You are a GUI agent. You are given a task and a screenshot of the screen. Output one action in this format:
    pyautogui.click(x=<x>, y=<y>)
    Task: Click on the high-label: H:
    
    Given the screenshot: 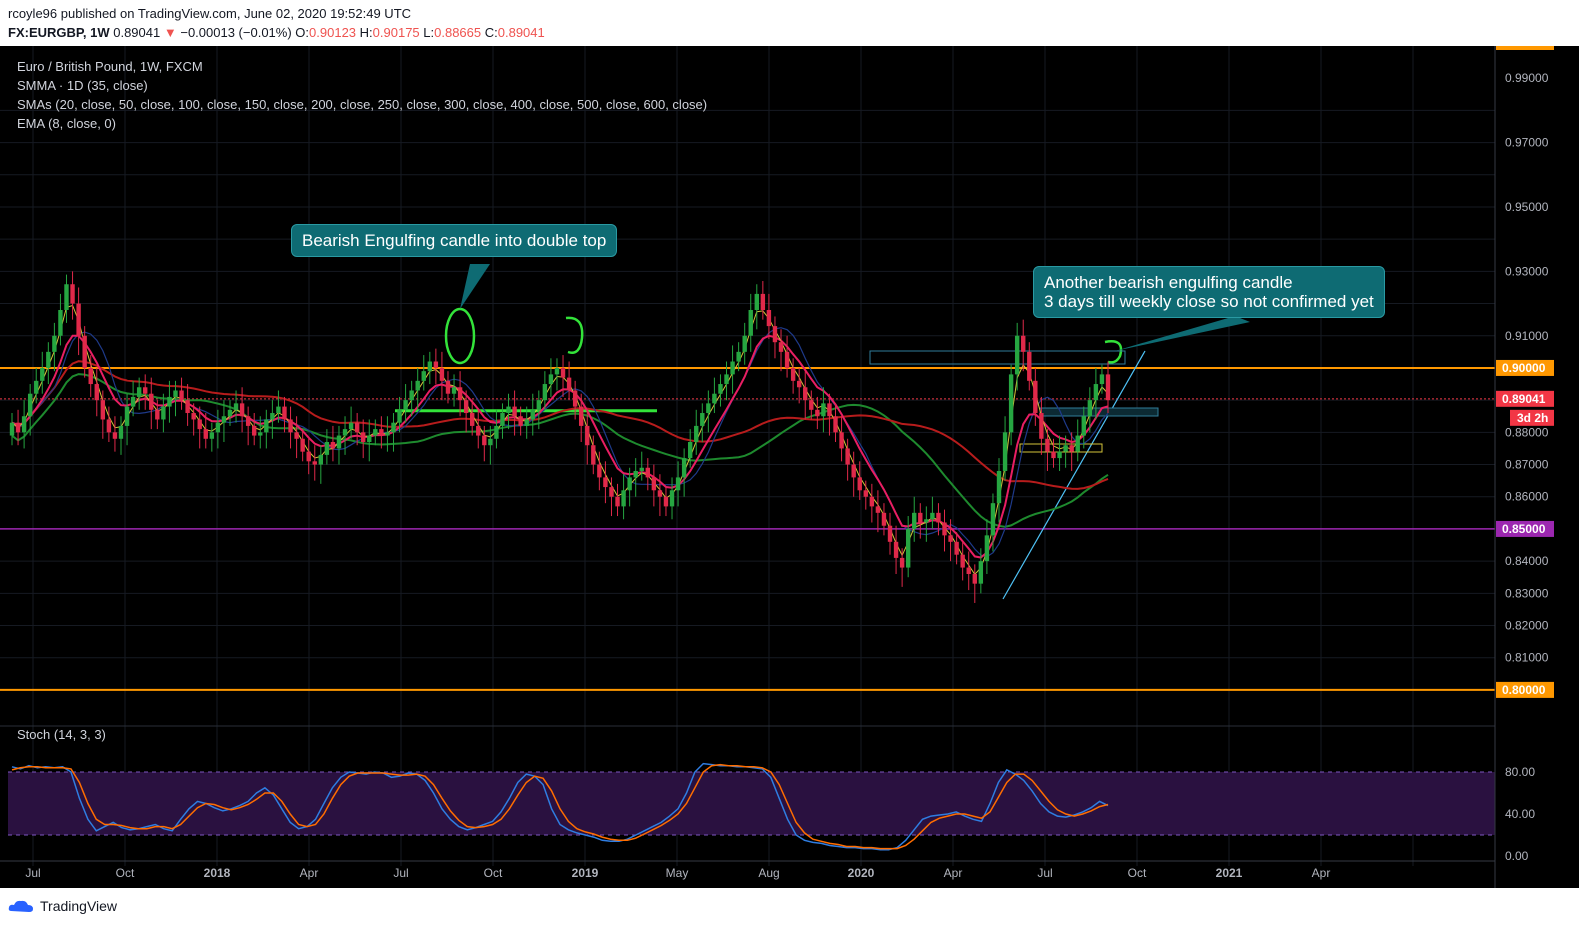 What is the action you would take?
    pyautogui.click(x=366, y=32)
    